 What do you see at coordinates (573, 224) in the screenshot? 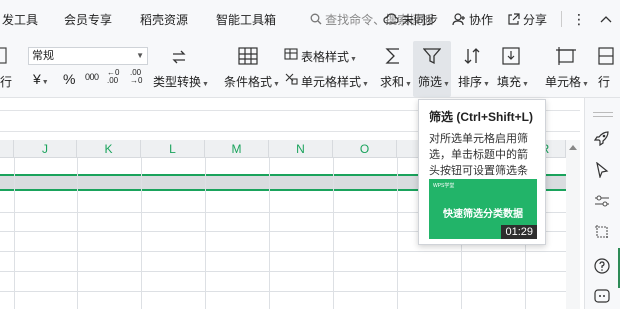
I see `vertical-scrollbar` at bounding box center [573, 224].